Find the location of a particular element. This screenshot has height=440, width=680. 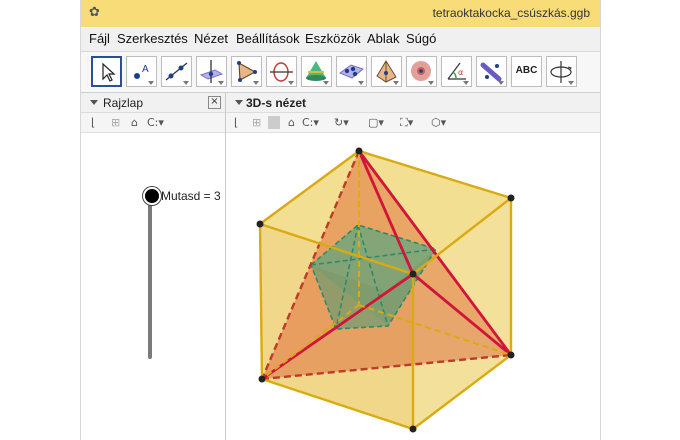

menu-window: Ablak is located at coordinates (383, 38).